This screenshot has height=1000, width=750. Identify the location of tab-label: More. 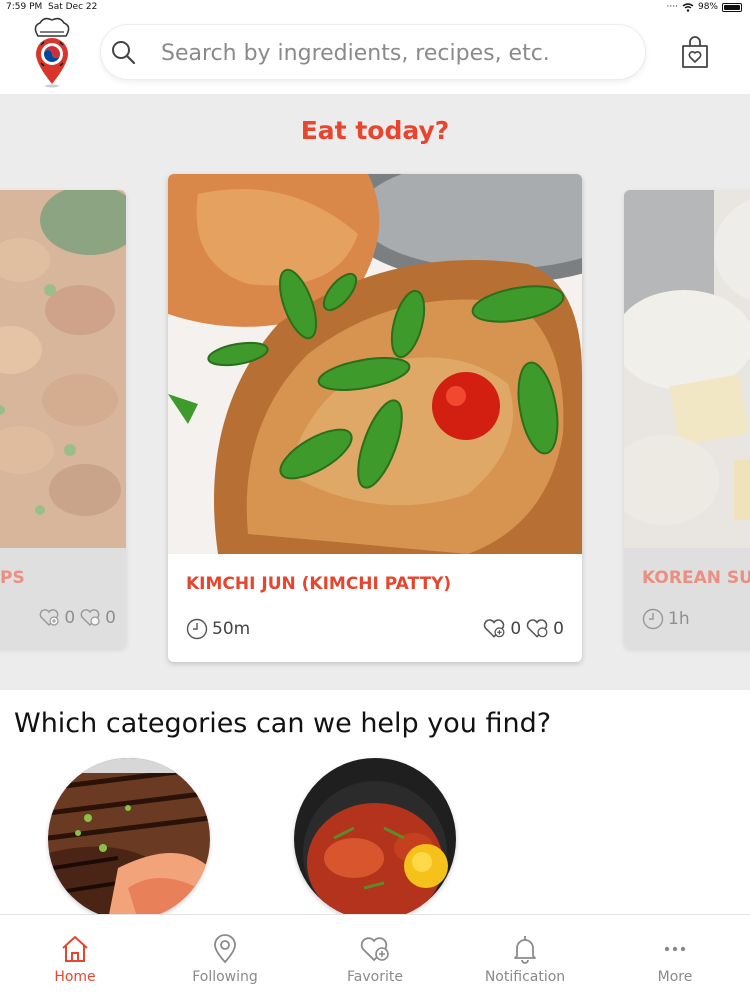
(675, 977).